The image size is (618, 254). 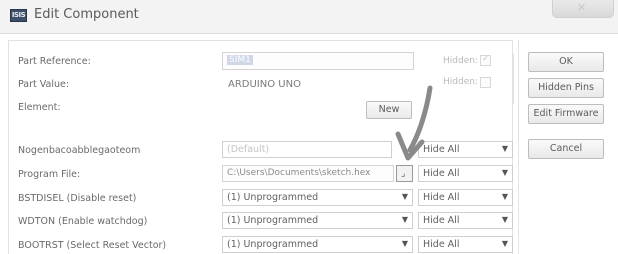 I want to click on part-value-hidden-label: Hidden:, so click(x=460, y=82).